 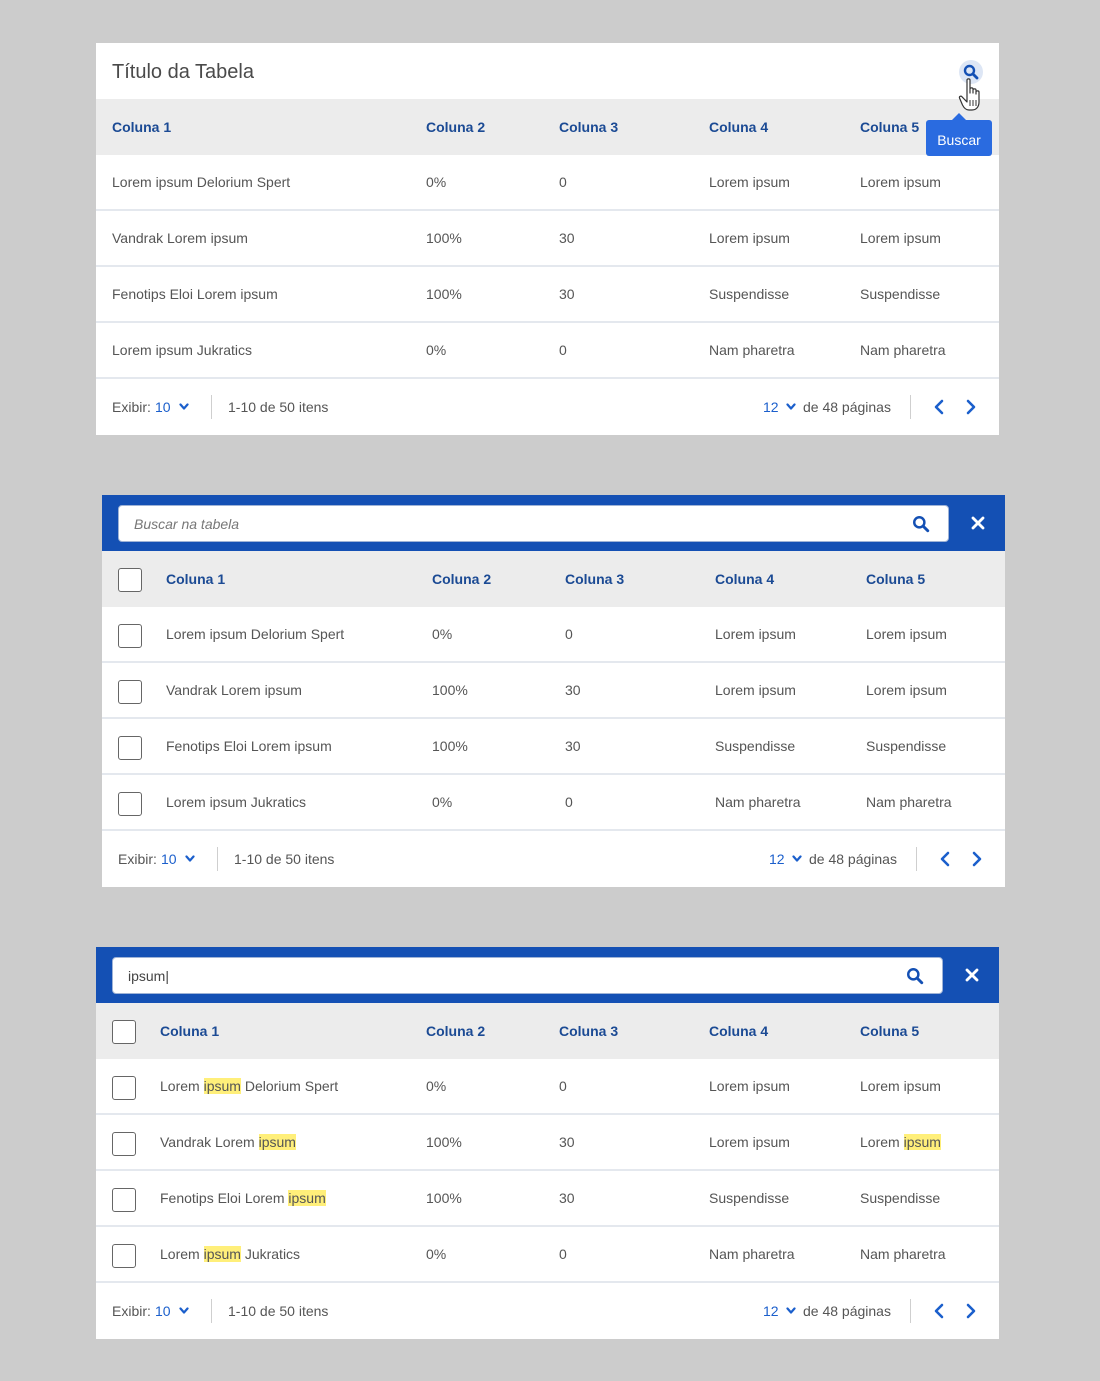 I want to click on search-input: Buscar na tabela, so click(x=533, y=523).